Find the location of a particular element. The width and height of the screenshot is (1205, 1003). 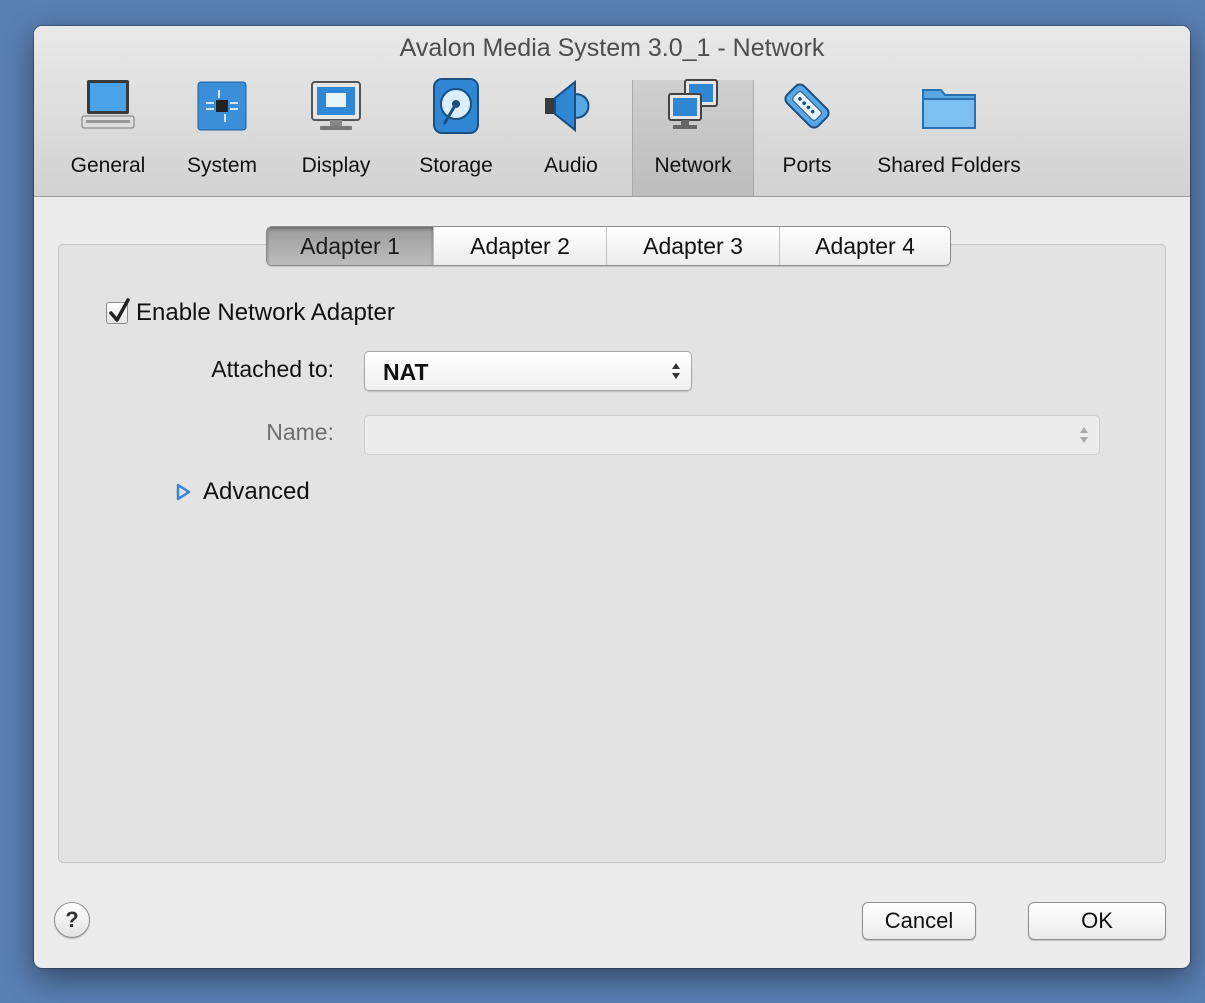

attached-to-value: NAT is located at coordinates (406, 372).